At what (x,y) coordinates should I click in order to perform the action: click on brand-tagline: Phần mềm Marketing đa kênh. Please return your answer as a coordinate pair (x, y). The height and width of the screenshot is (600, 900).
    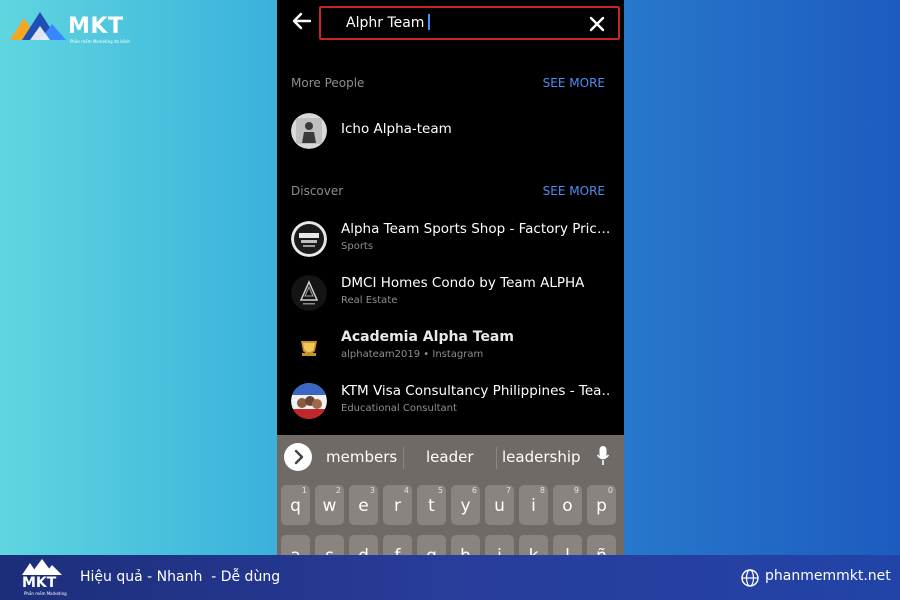
    Looking at the image, I should click on (100, 41).